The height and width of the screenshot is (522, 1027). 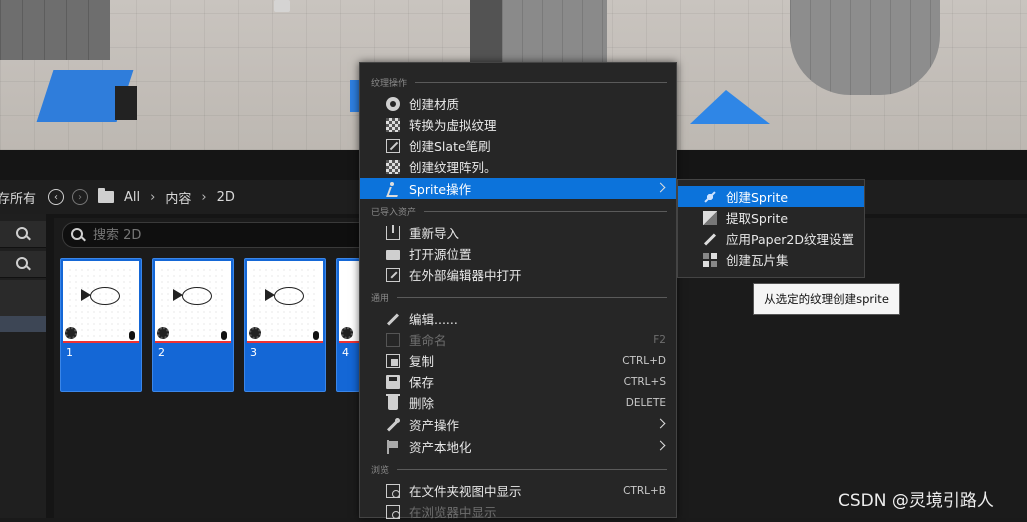 What do you see at coordinates (486, 32) in the screenshot?
I see `viewport-pillar-shadow` at bounding box center [486, 32].